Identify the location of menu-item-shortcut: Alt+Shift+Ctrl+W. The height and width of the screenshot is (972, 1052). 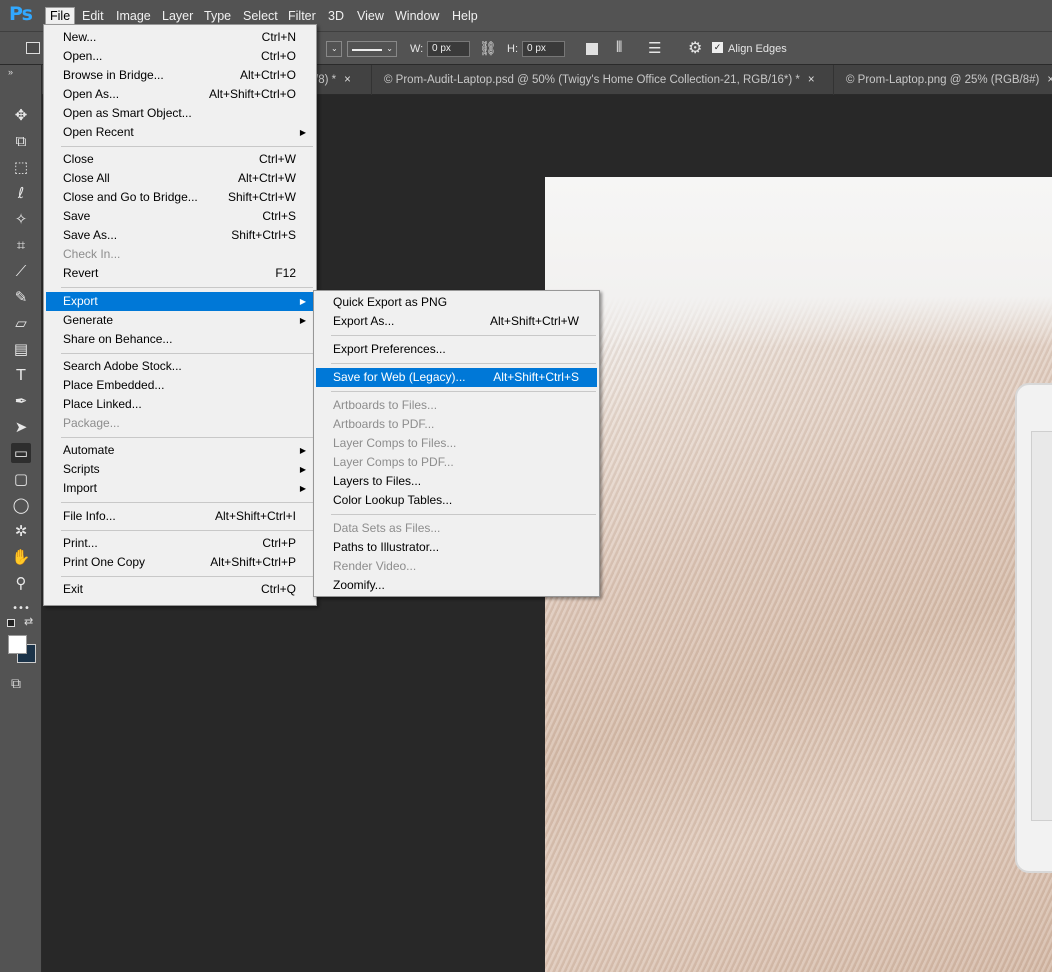
(534, 321).